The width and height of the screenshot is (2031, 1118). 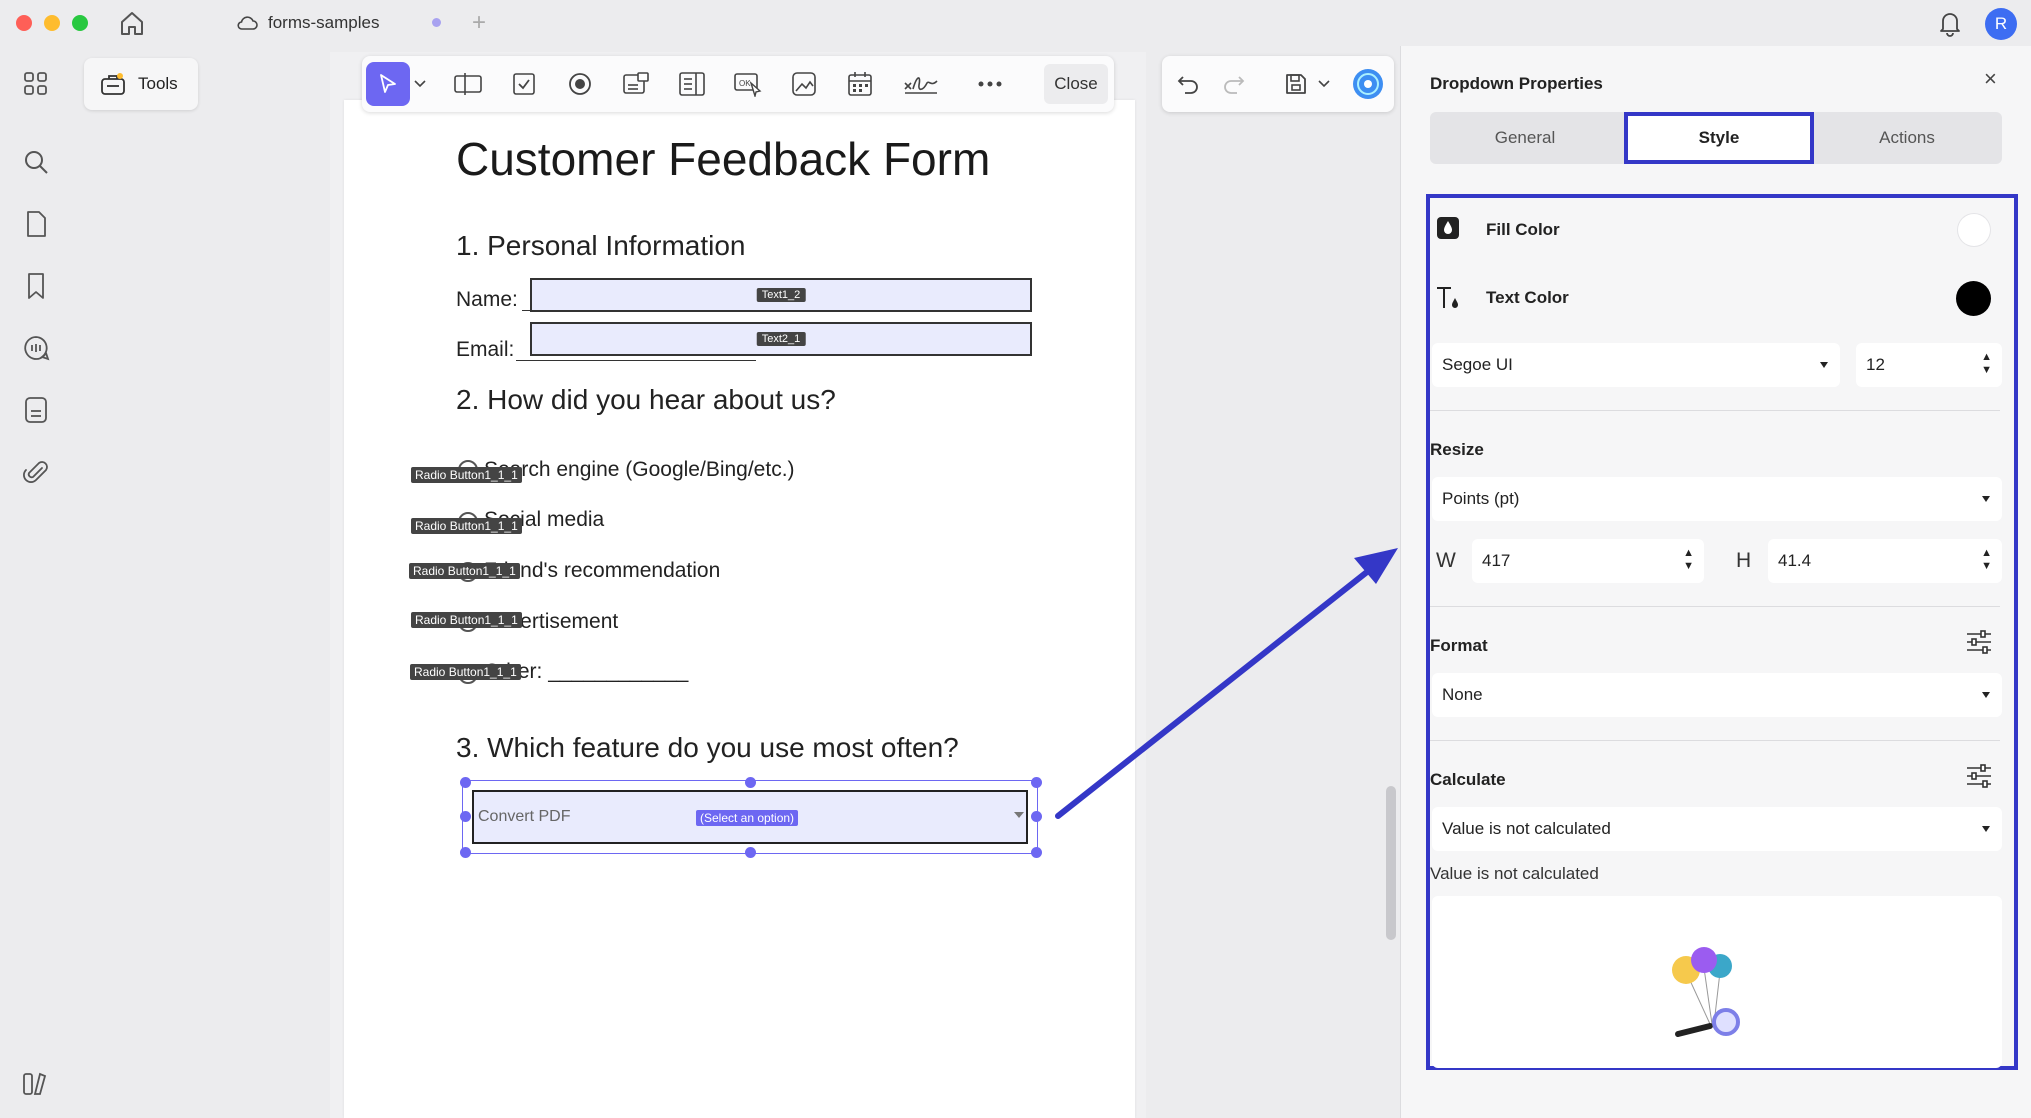 I want to click on comment-icon, so click(x=36, y=348).